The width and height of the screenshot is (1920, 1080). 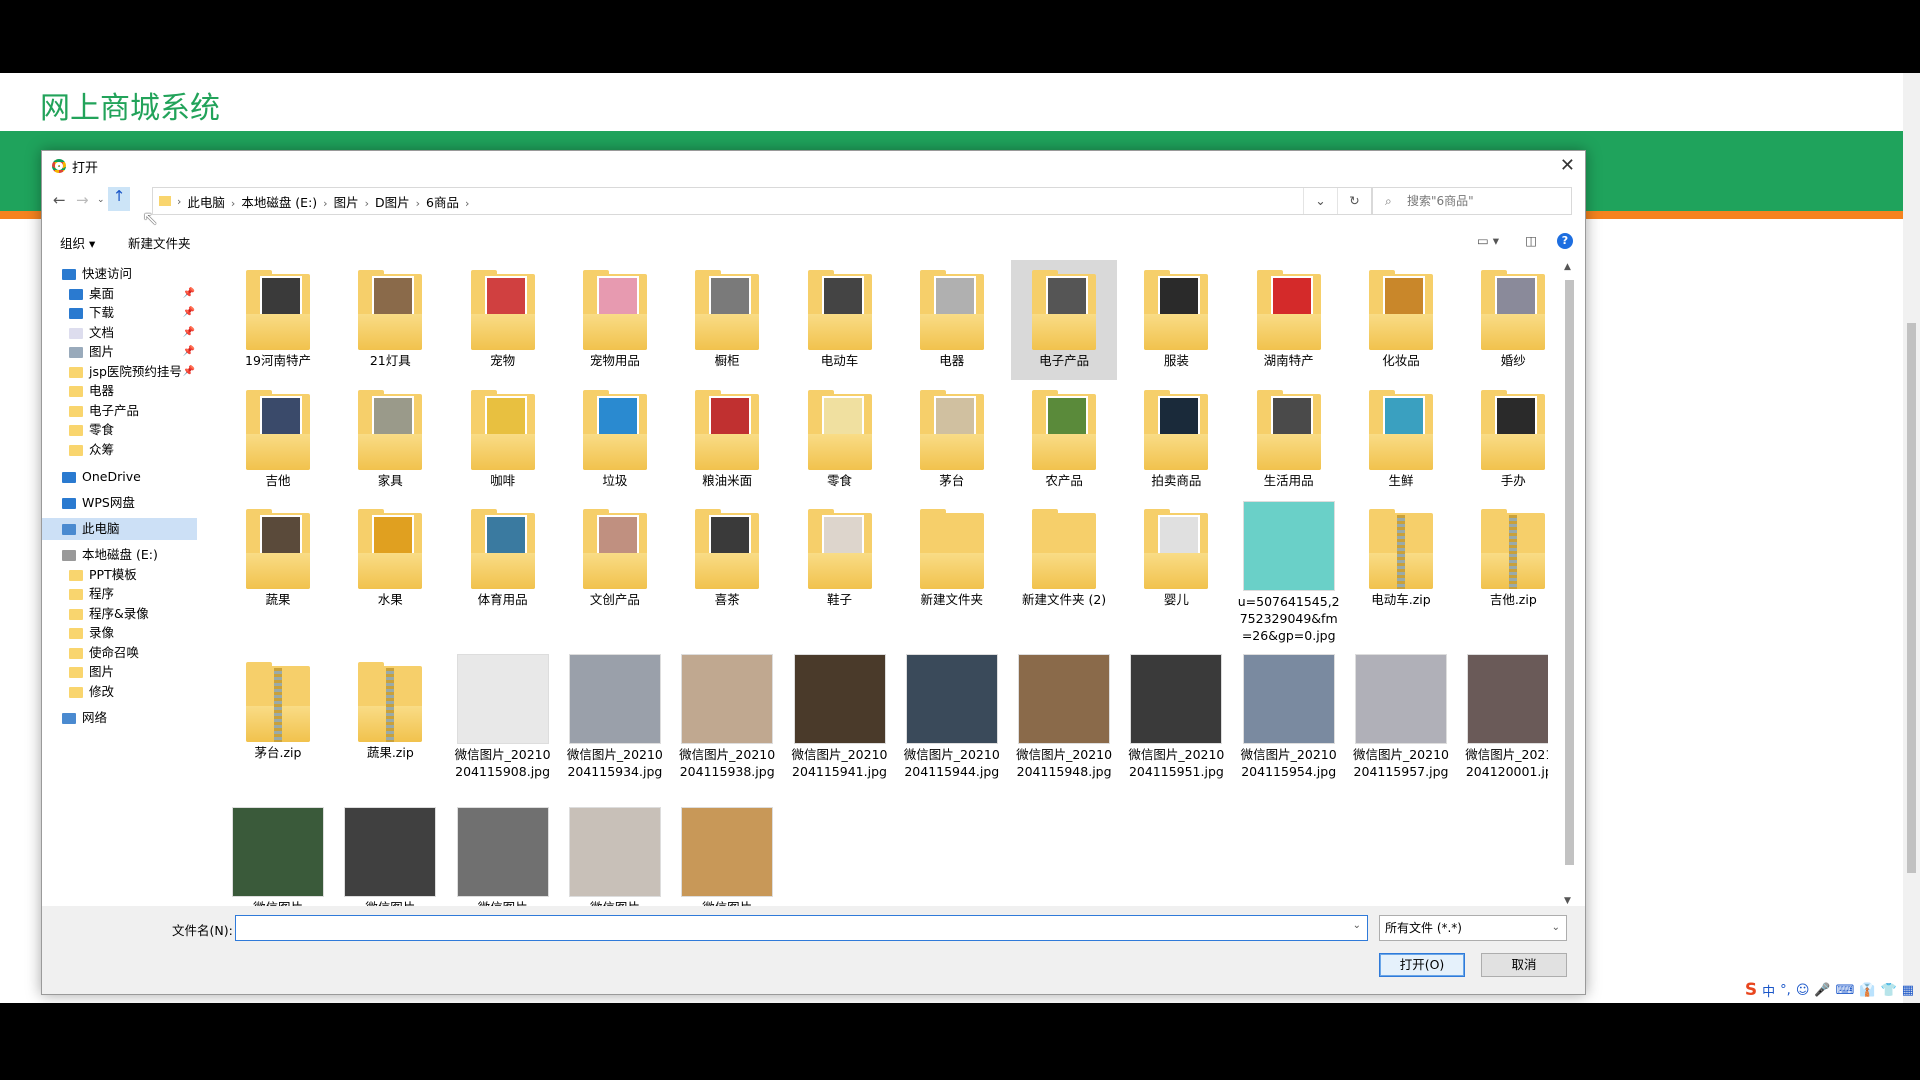 What do you see at coordinates (840, 440) in the screenshot?
I see `folder-item: 零食` at bounding box center [840, 440].